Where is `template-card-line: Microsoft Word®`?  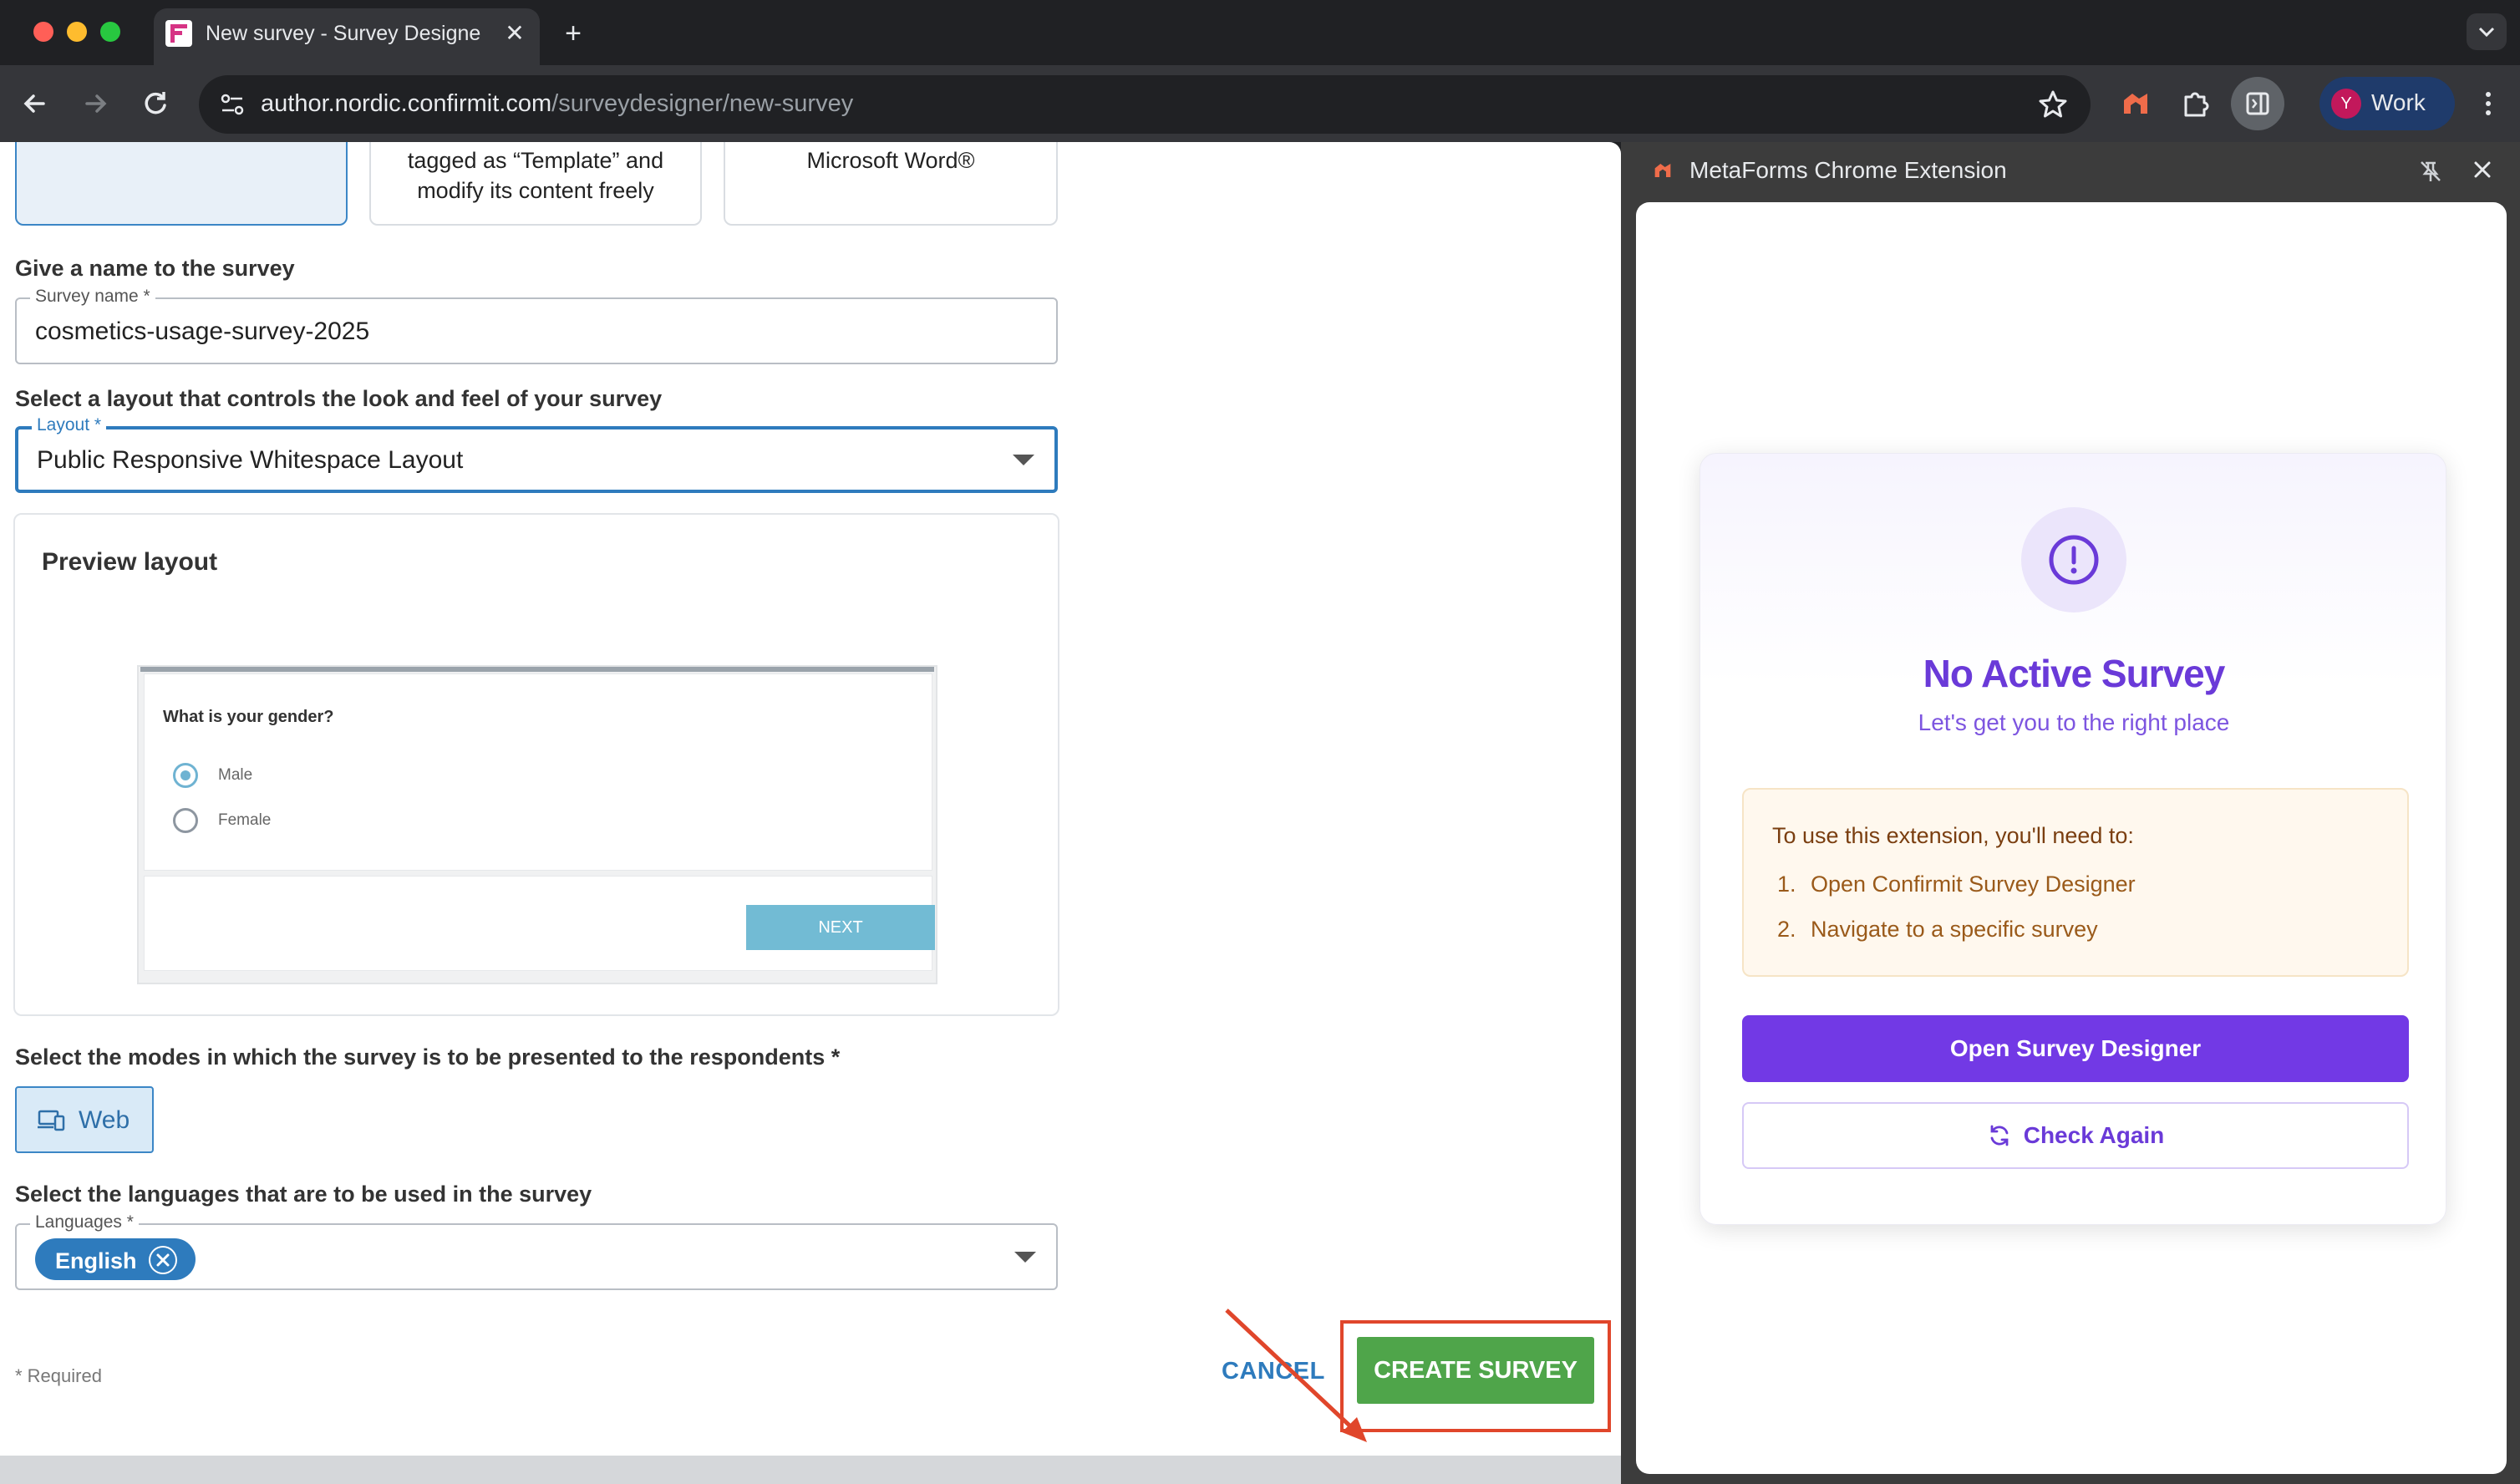 template-card-line: Microsoft Word® is located at coordinates (890, 160).